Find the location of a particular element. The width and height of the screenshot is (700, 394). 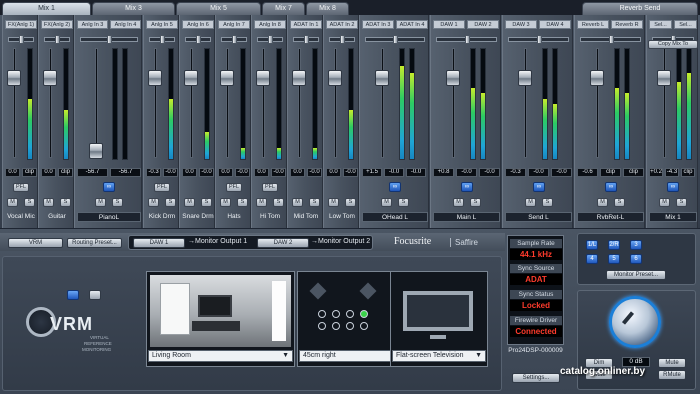

position-select: 45cm right is located at coordinates (346, 356).